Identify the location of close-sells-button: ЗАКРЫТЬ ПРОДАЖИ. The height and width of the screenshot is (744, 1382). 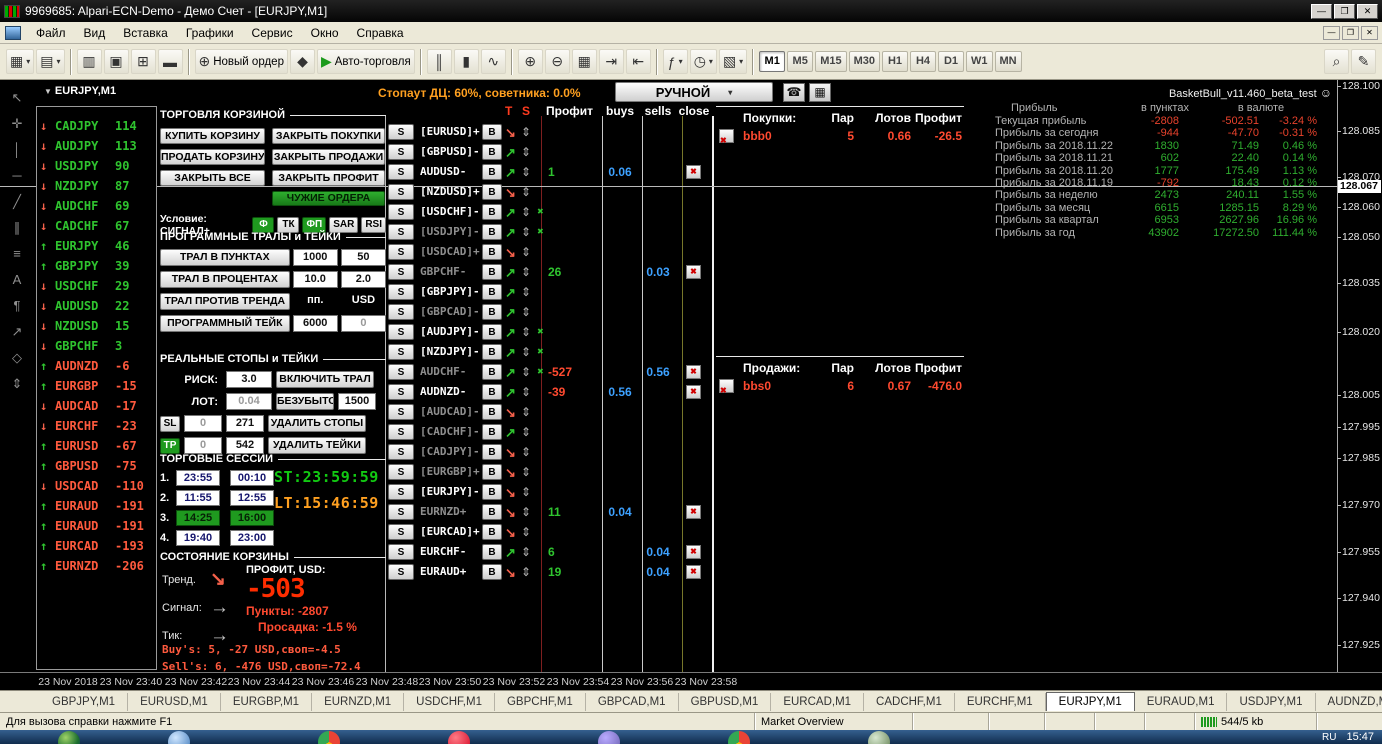
(328, 157).